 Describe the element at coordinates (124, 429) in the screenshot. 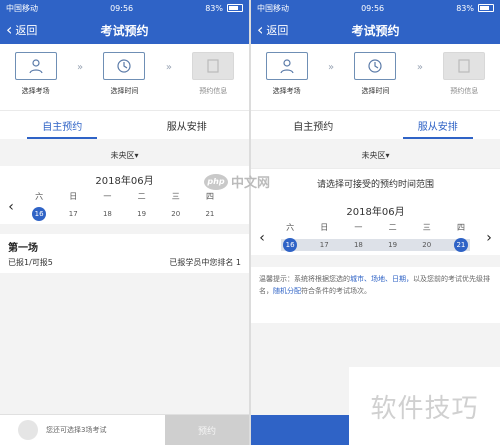

I see `footer-bar: 您还可选择3场考试 预约` at that location.